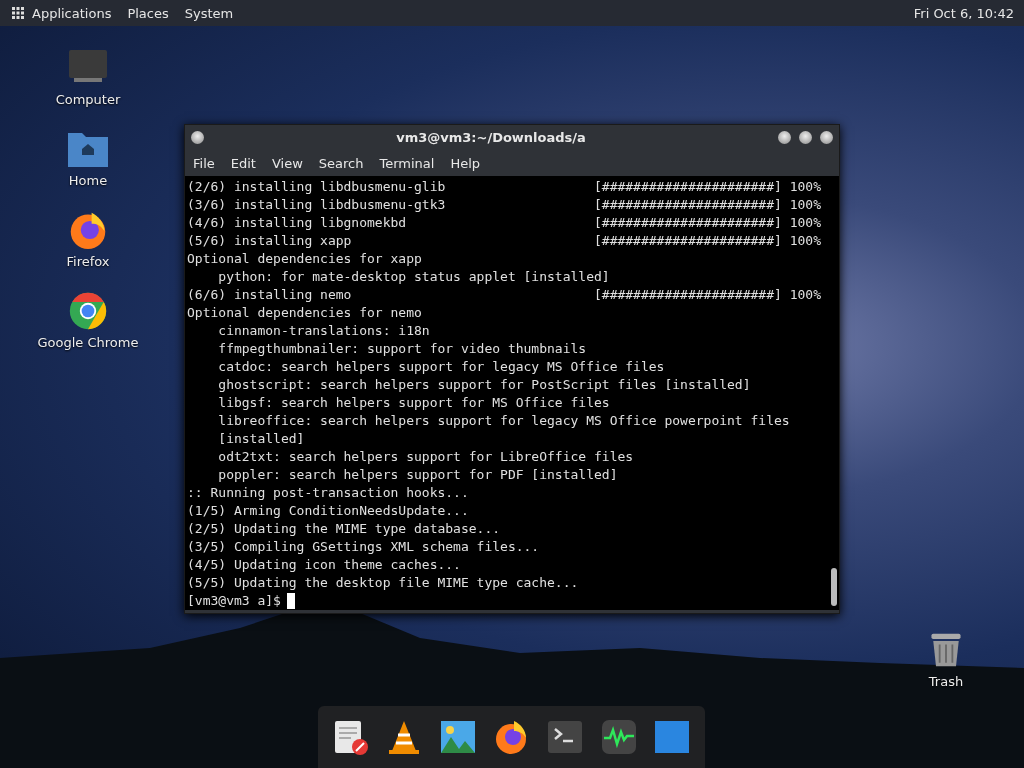 The height and width of the screenshot is (768, 1024). Describe the element at coordinates (503, 421) in the screenshot. I see `terminal-line: libreoffice: search helpers support for legacy MS Office powerpoint files` at that location.